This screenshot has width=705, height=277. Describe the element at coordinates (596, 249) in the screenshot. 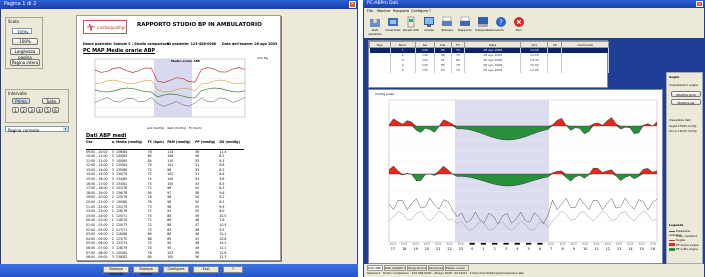

I see `x-tick-label: 11` at that location.